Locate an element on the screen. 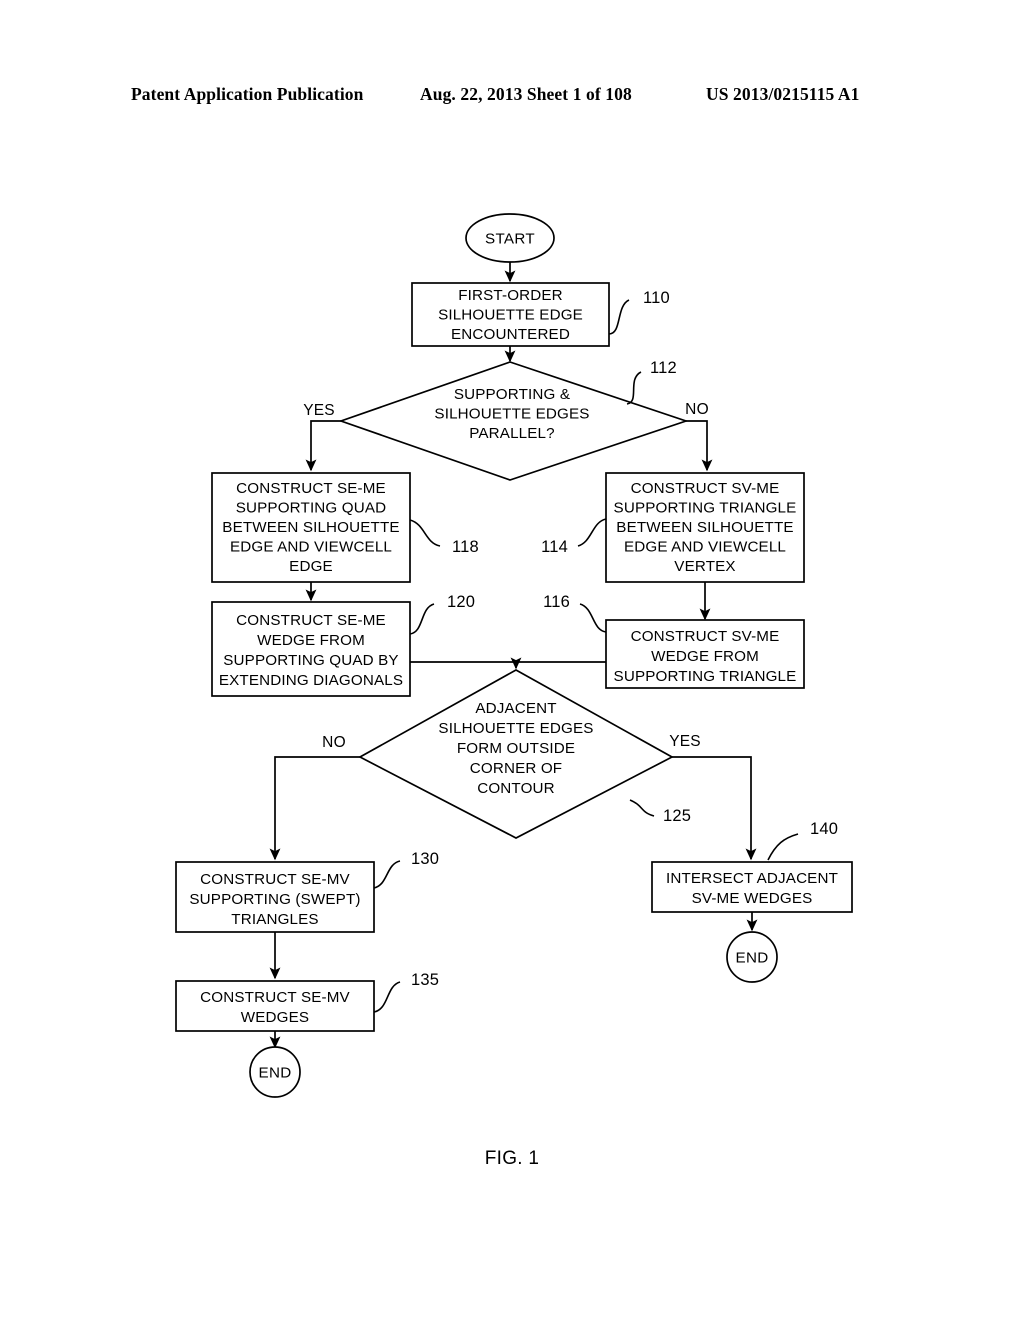 The image size is (1024, 1320). node-114-line-1: SUPPORTING TRIANGLE is located at coordinates (705, 508).